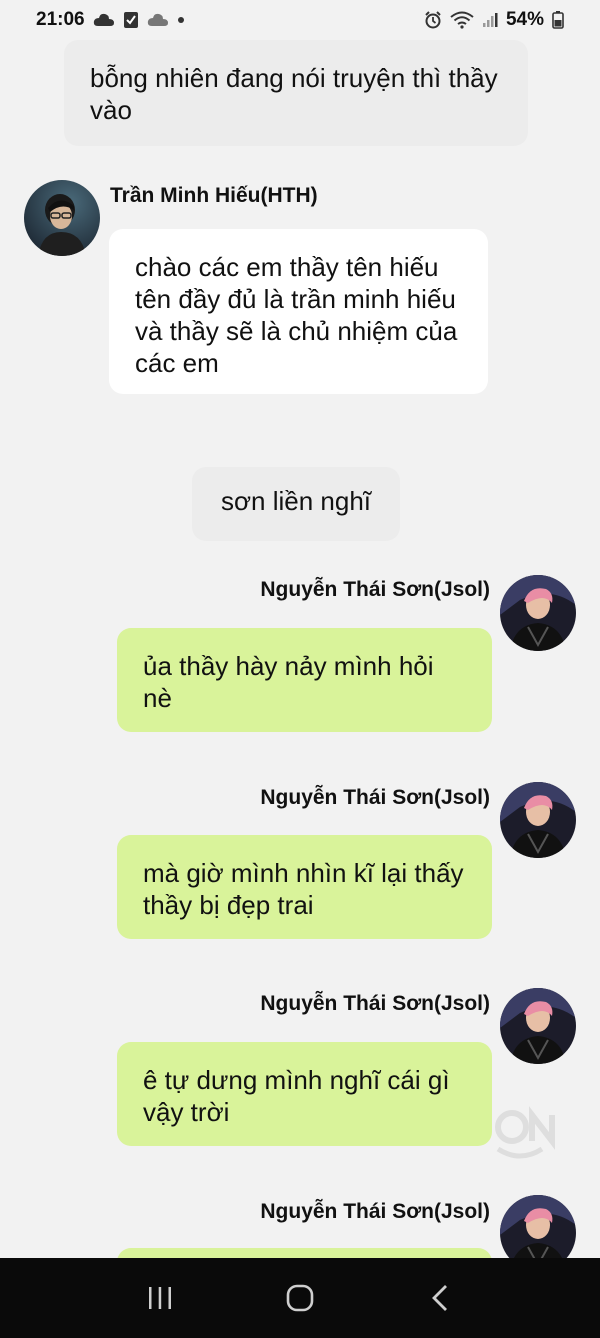 The image size is (600, 1338). What do you see at coordinates (296, 1096) in the screenshot?
I see `message-text: ê tự dưng mình nghĩ cái gì vậy trời` at bounding box center [296, 1096].